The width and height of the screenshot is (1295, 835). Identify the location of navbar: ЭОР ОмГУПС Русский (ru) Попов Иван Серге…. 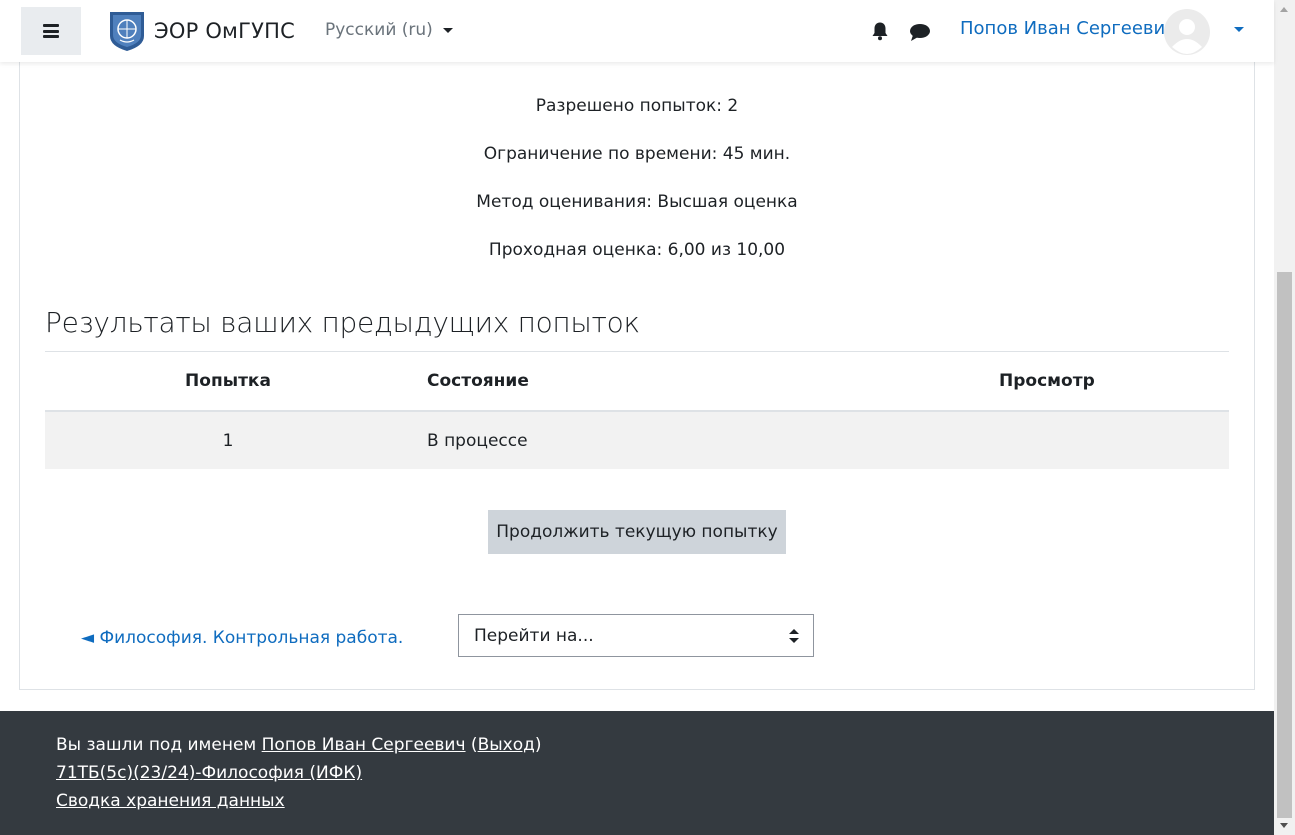
(637, 31).